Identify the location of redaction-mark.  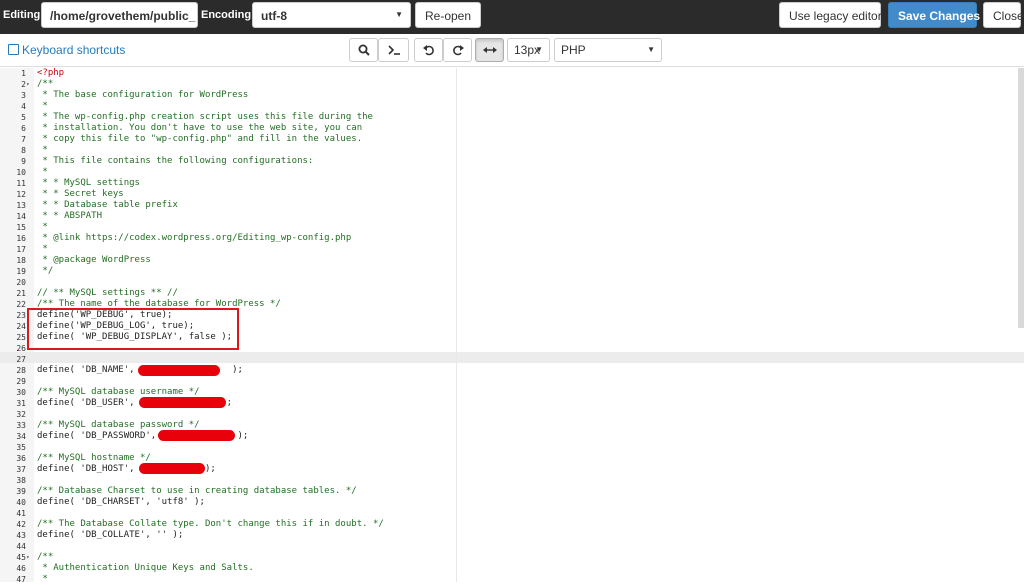
(172, 468).